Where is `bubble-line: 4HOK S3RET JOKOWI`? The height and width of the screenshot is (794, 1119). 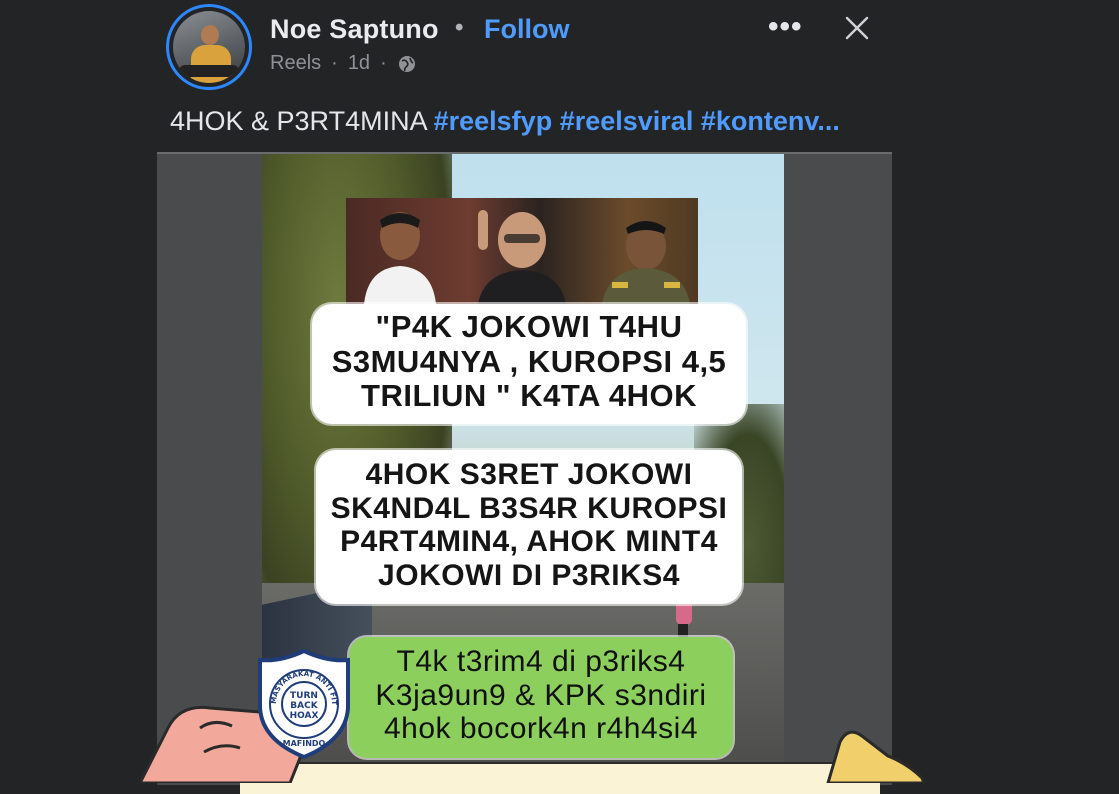
bubble-line: 4HOK S3RET JOKOWI is located at coordinates (529, 474).